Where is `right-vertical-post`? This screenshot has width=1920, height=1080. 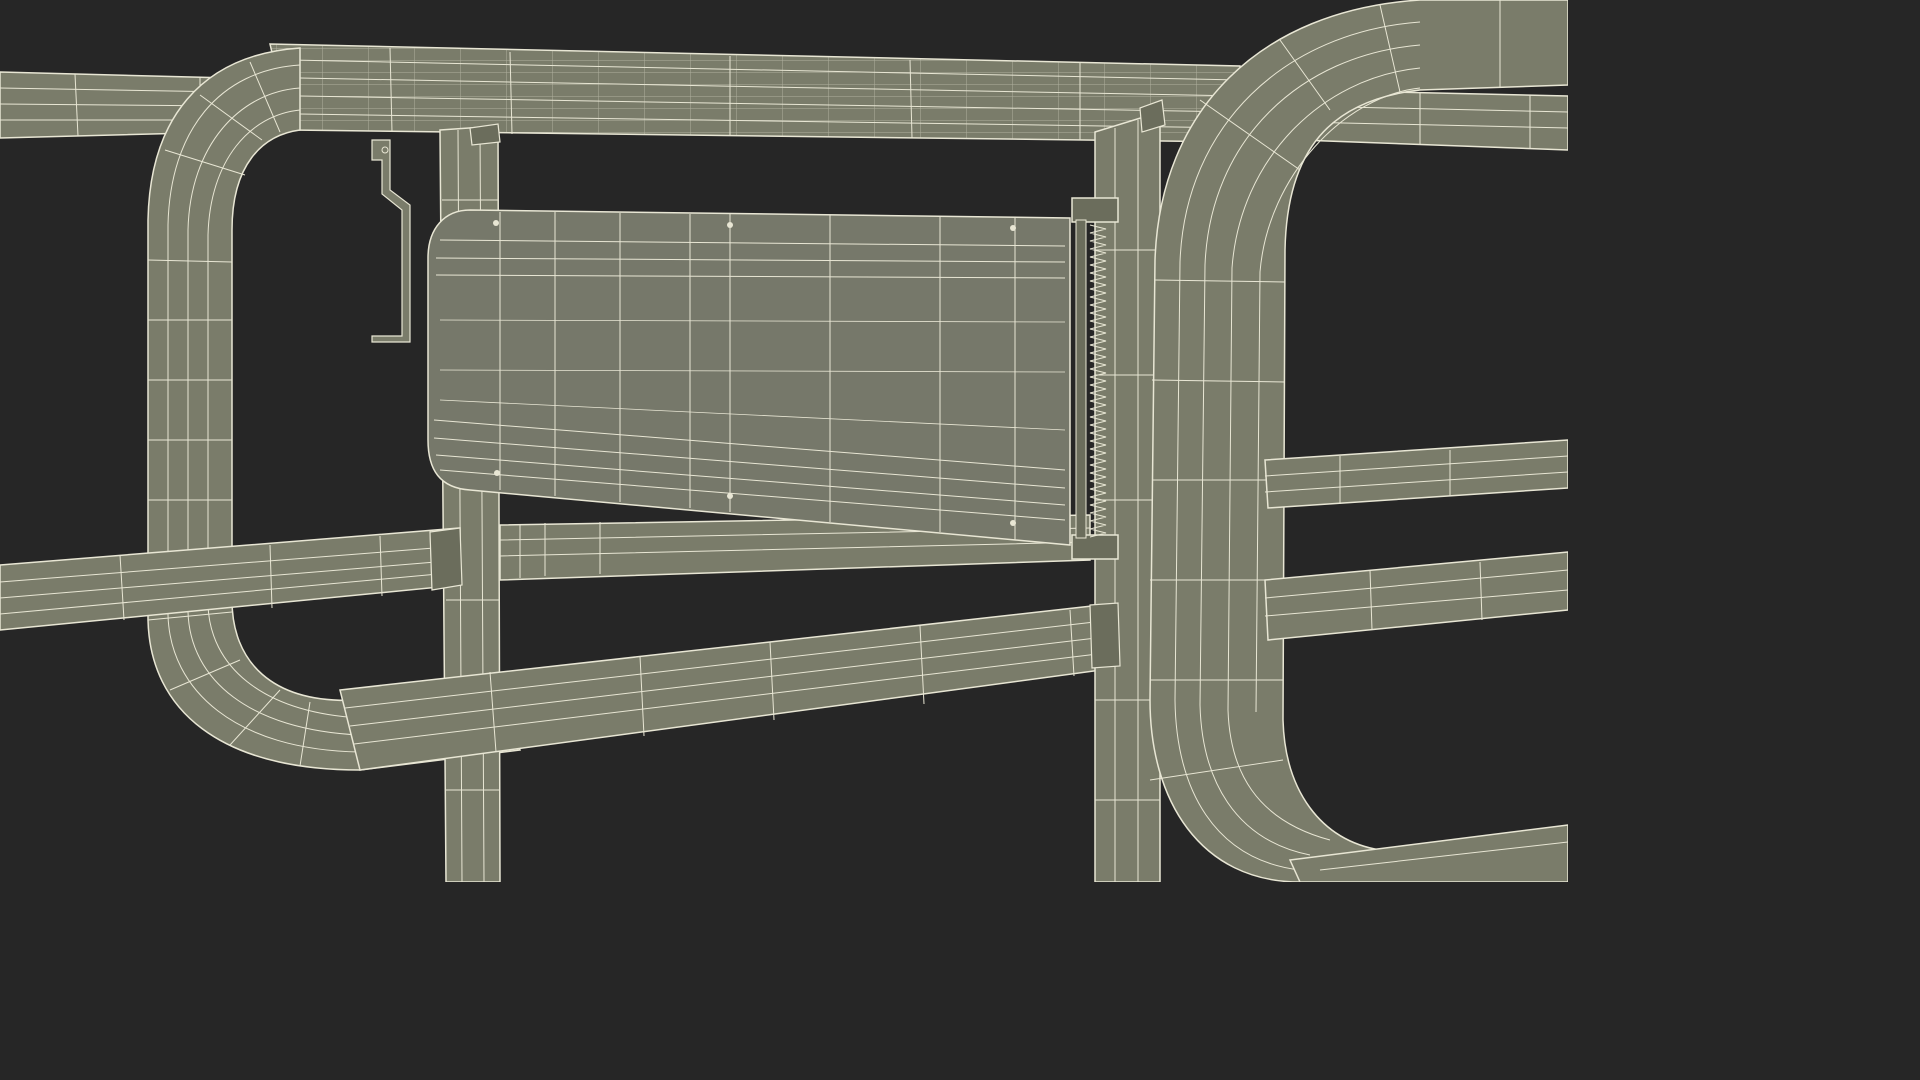
right-vertical-post is located at coordinates (1127, 496).